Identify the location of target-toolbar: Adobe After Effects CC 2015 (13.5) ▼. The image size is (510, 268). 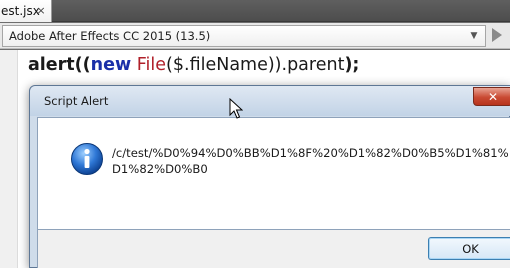
(255, 36).